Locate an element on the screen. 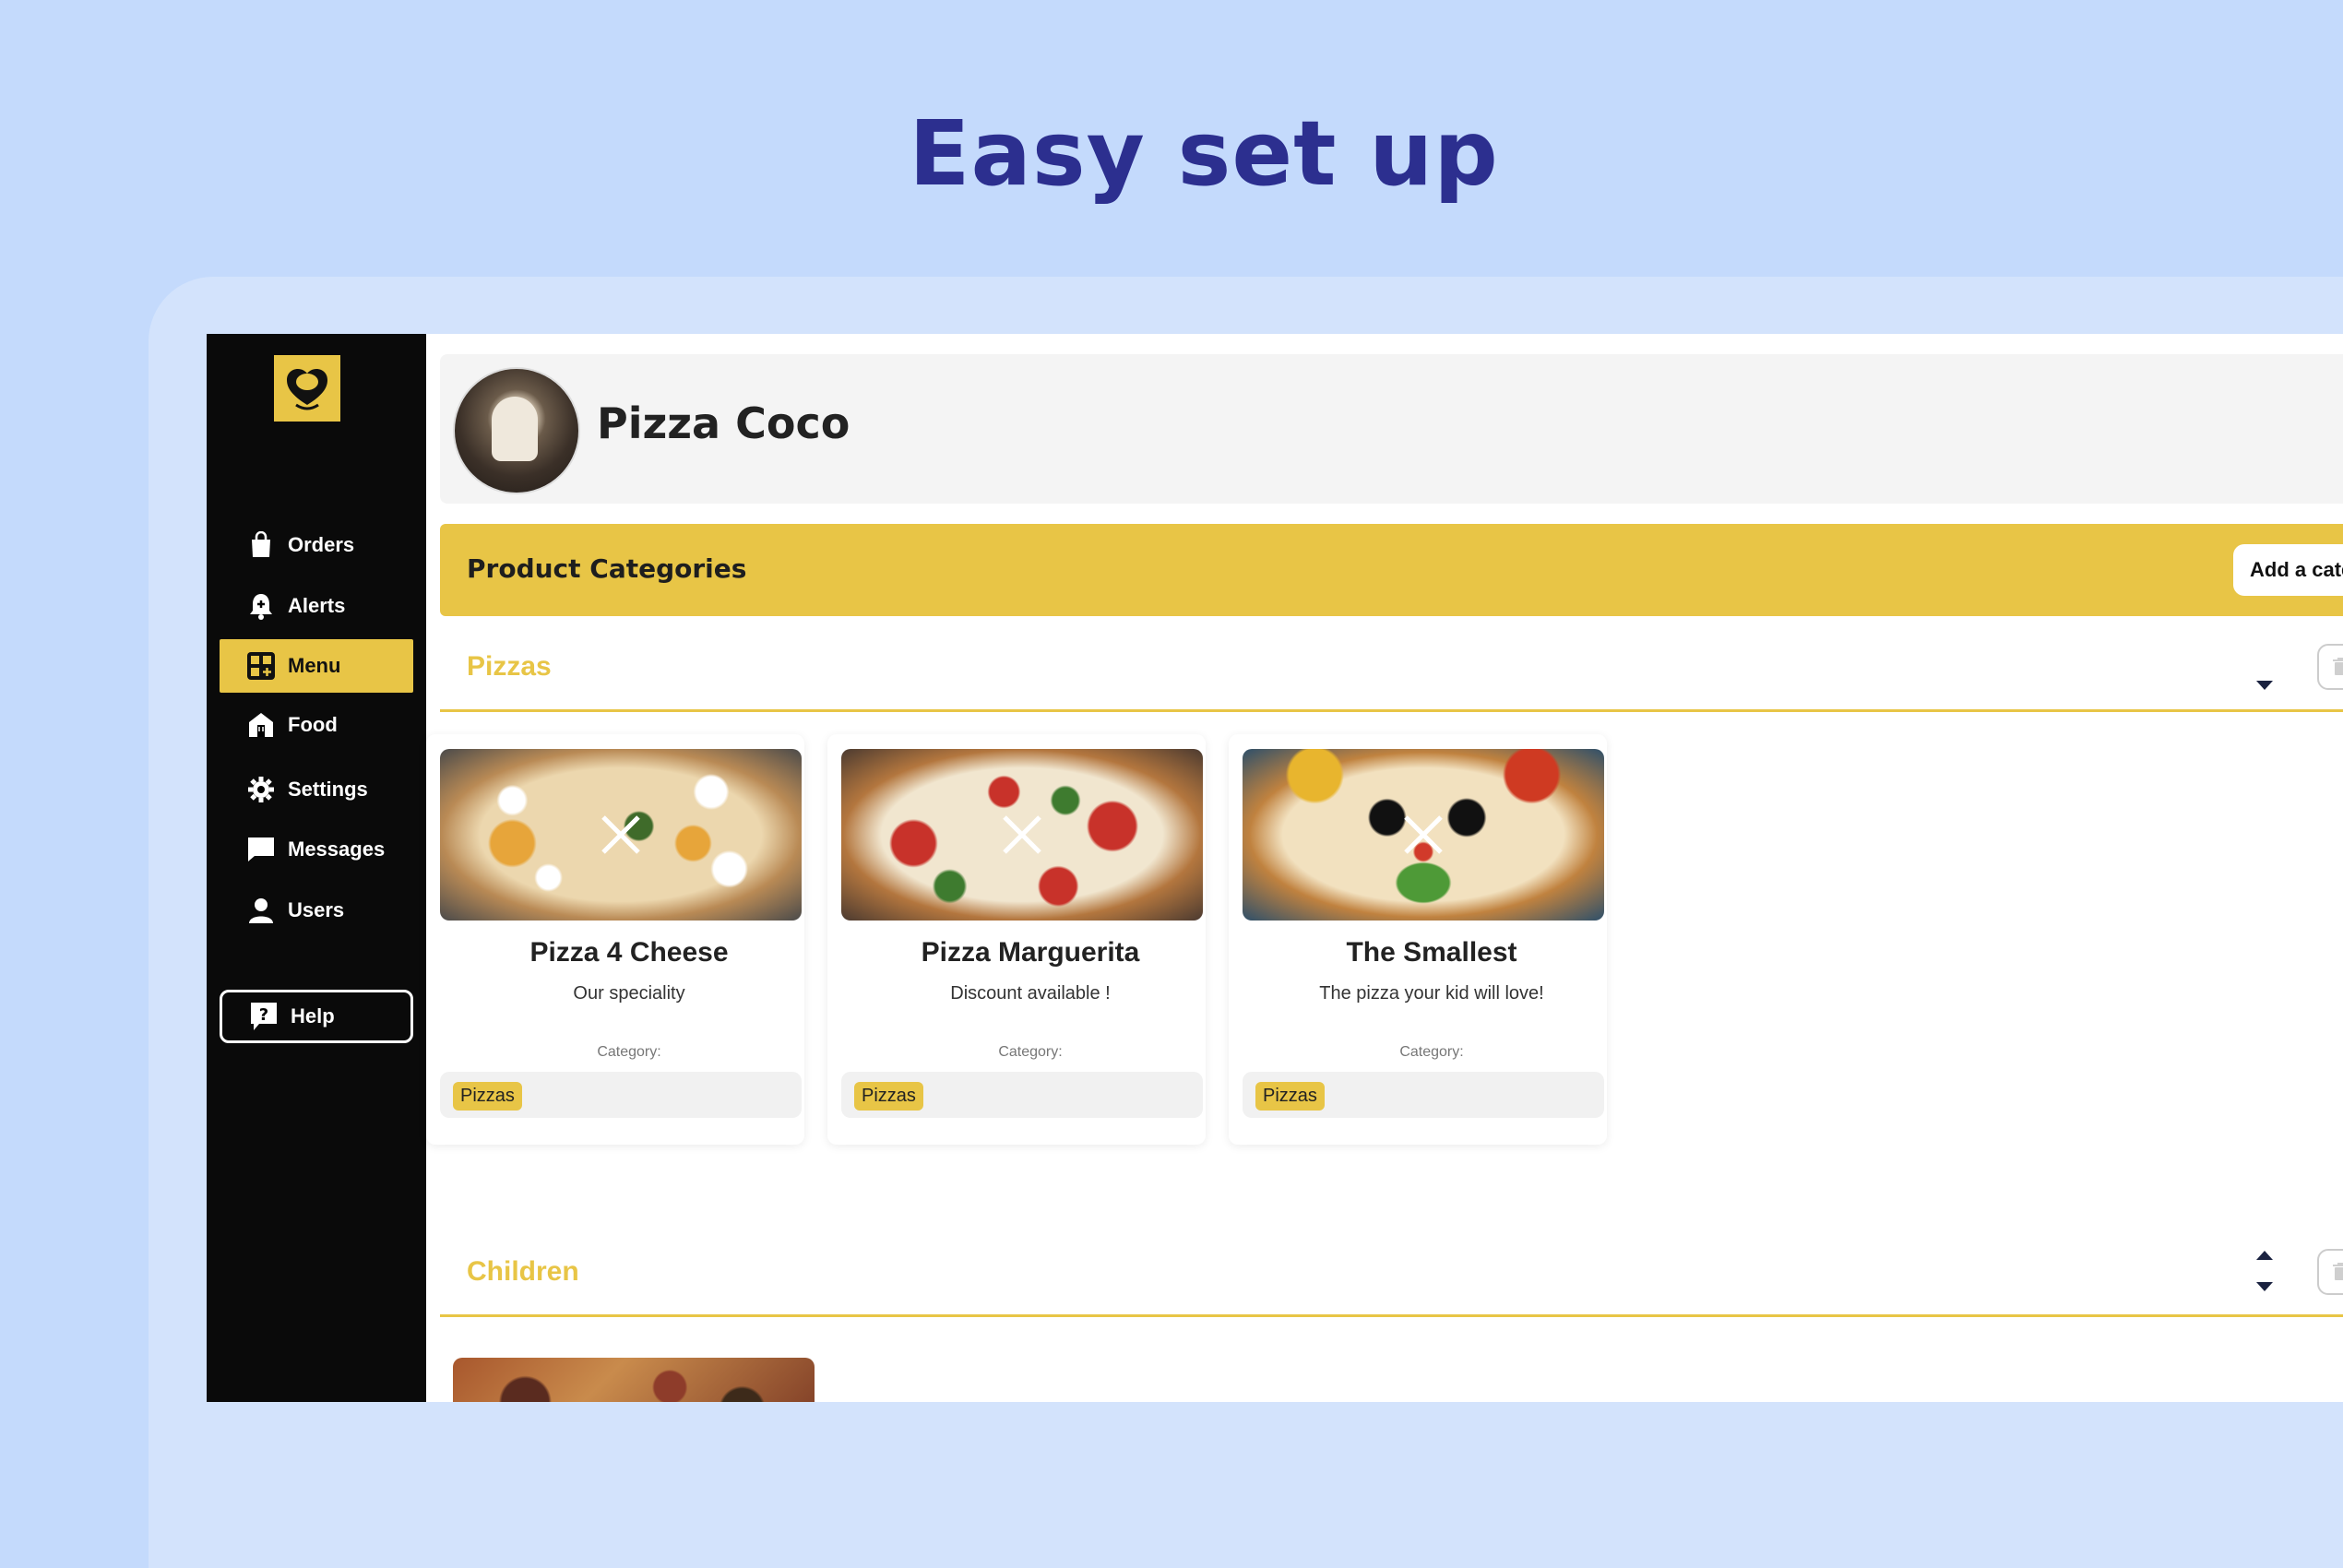 This screenshot has height=1568, width=2343. sidebar-item-users: Users is located at coordinates (316, 910).